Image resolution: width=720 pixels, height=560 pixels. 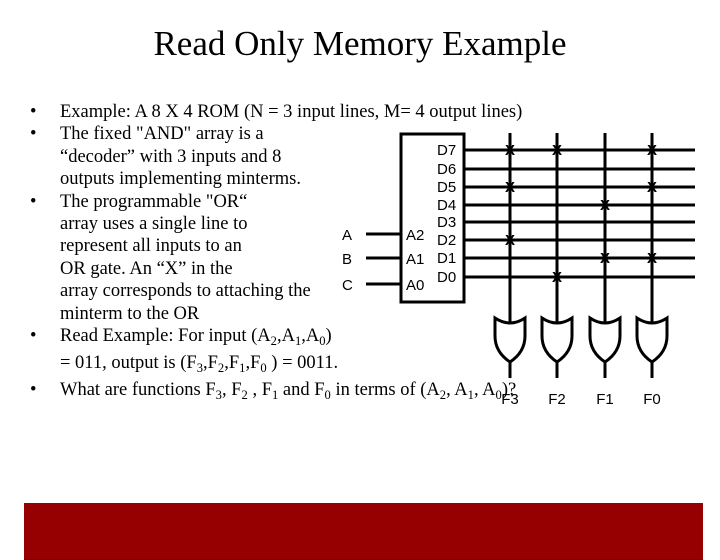 I want to click on connection-x-f0-d7: X, so click(x=652, y=150).